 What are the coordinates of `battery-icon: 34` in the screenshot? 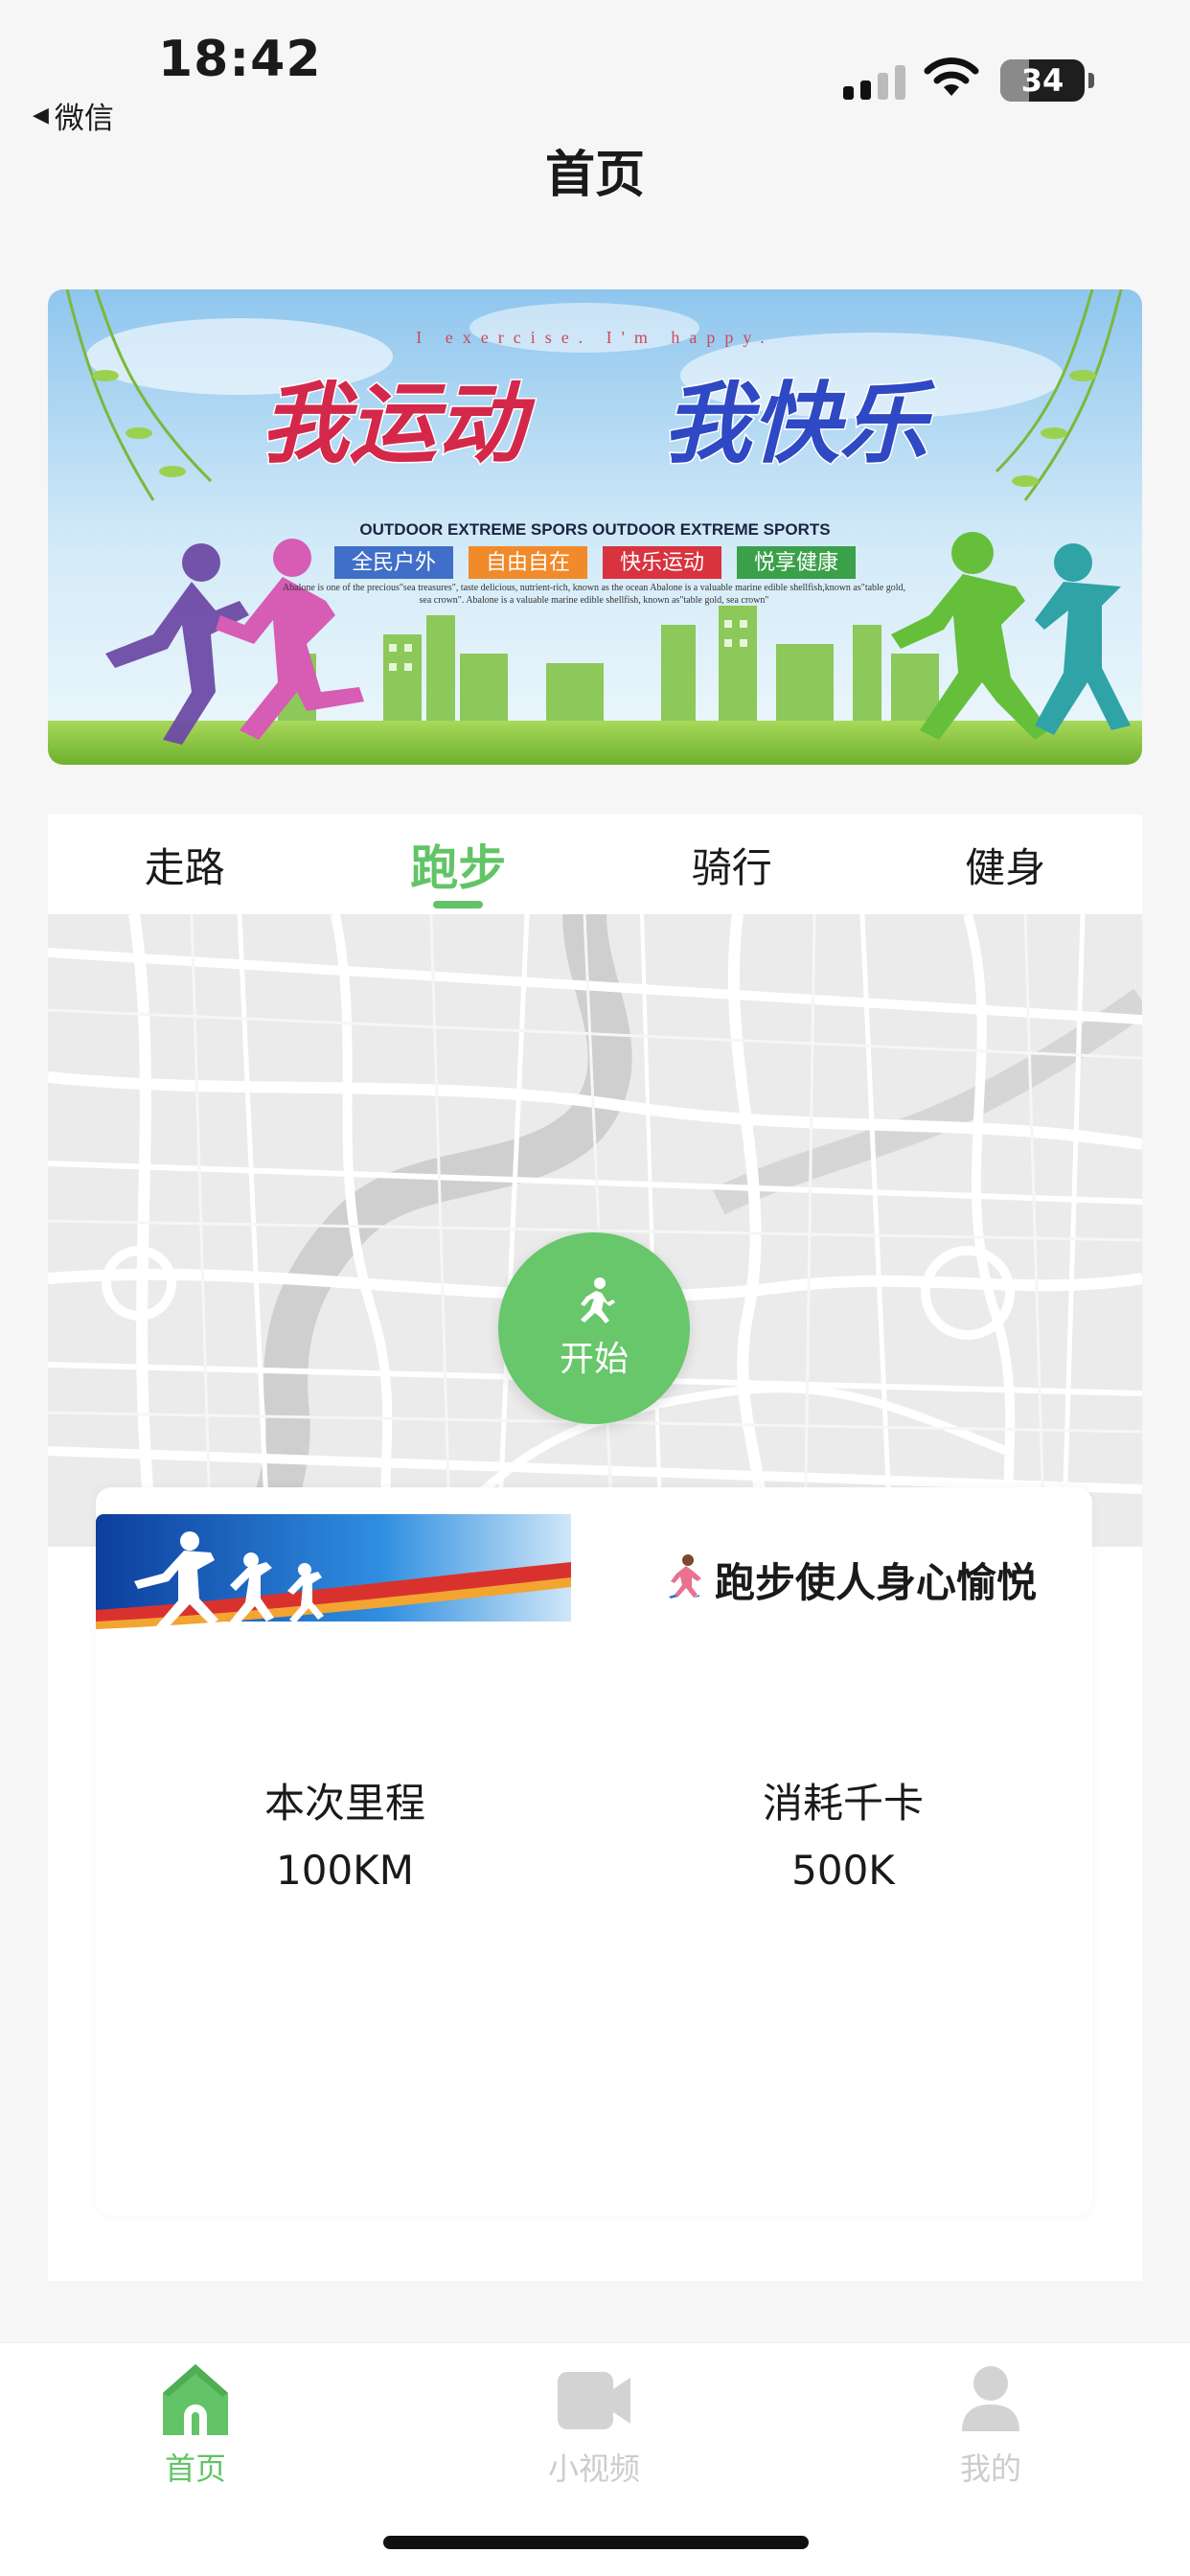 It's located at (1047, 80).